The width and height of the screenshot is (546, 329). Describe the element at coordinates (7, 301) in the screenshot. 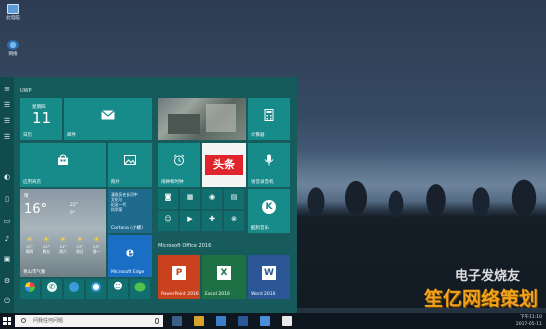

I see `power-icon: ⏻` at that location.